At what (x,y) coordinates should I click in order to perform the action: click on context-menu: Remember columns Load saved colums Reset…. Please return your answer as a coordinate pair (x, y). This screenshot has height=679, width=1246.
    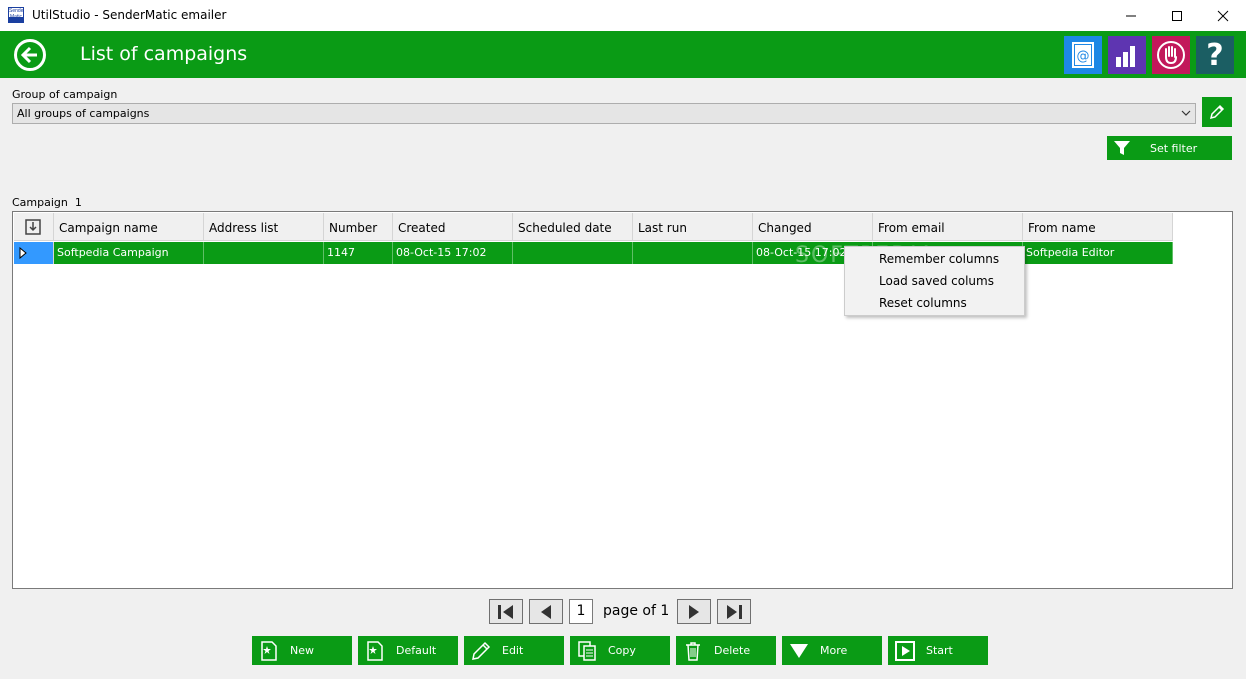
    Looking at the image, I should click on (934, 281).